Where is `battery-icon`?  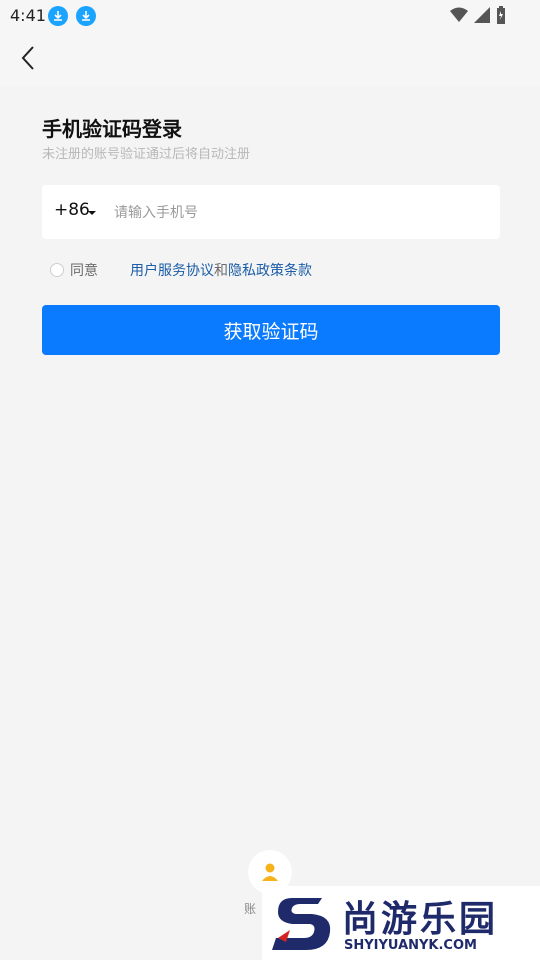
battery-icon is located at coordinates (501, 17).